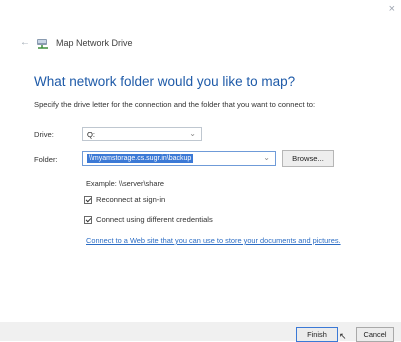  Describe the element at coordinates (43, 43) in the screenshot. I see `network-drive-icon` at that location.